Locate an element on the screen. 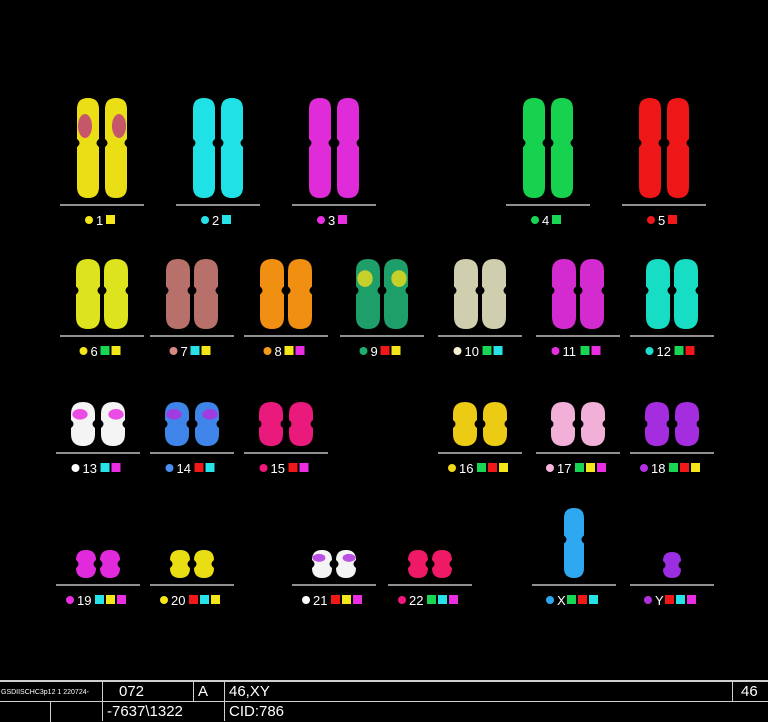 Image resolution: width=768 pixels, height=722 pixels. chromosome-label-X: X is located at coordinates (561, 600).